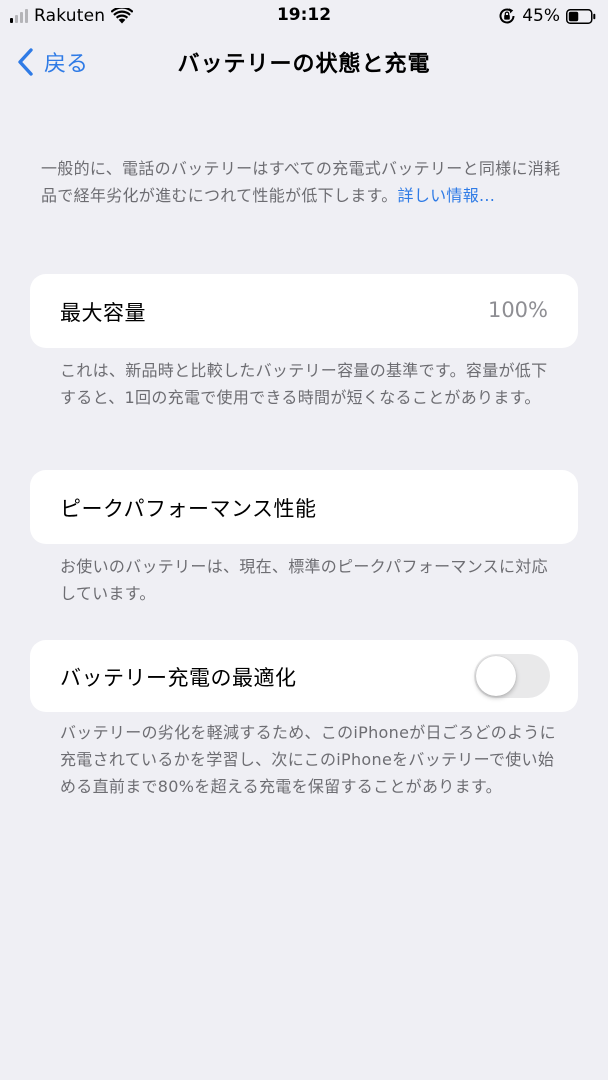 The height and width of the screenshot is (1080, 608). Describe the element at coordinates (188, 509) in the screenshot. I see `peak-performance-label: ピークパフォーマンス性能` at that location.